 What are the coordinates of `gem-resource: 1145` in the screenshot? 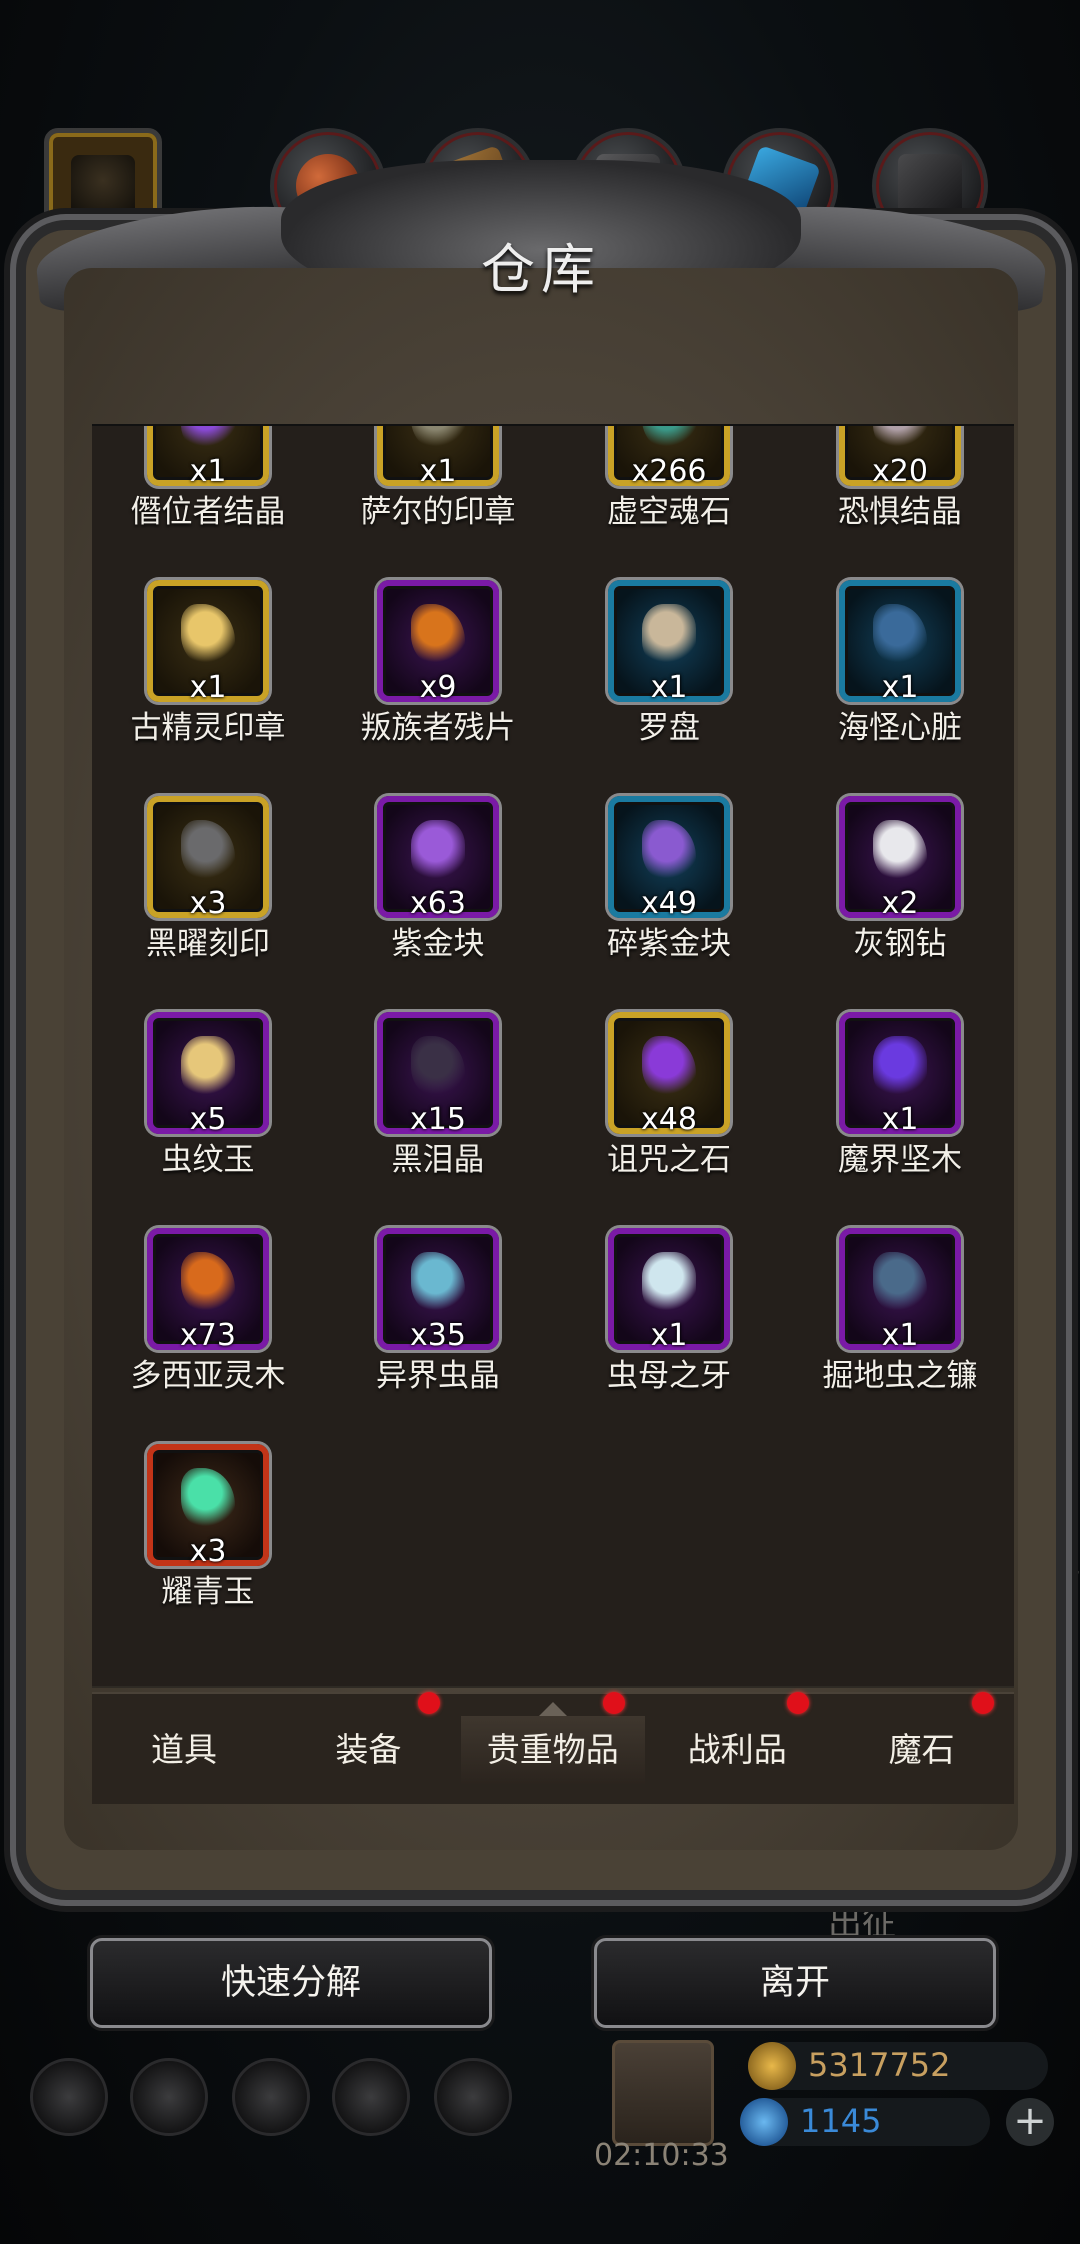 It's located at (865, 2122).